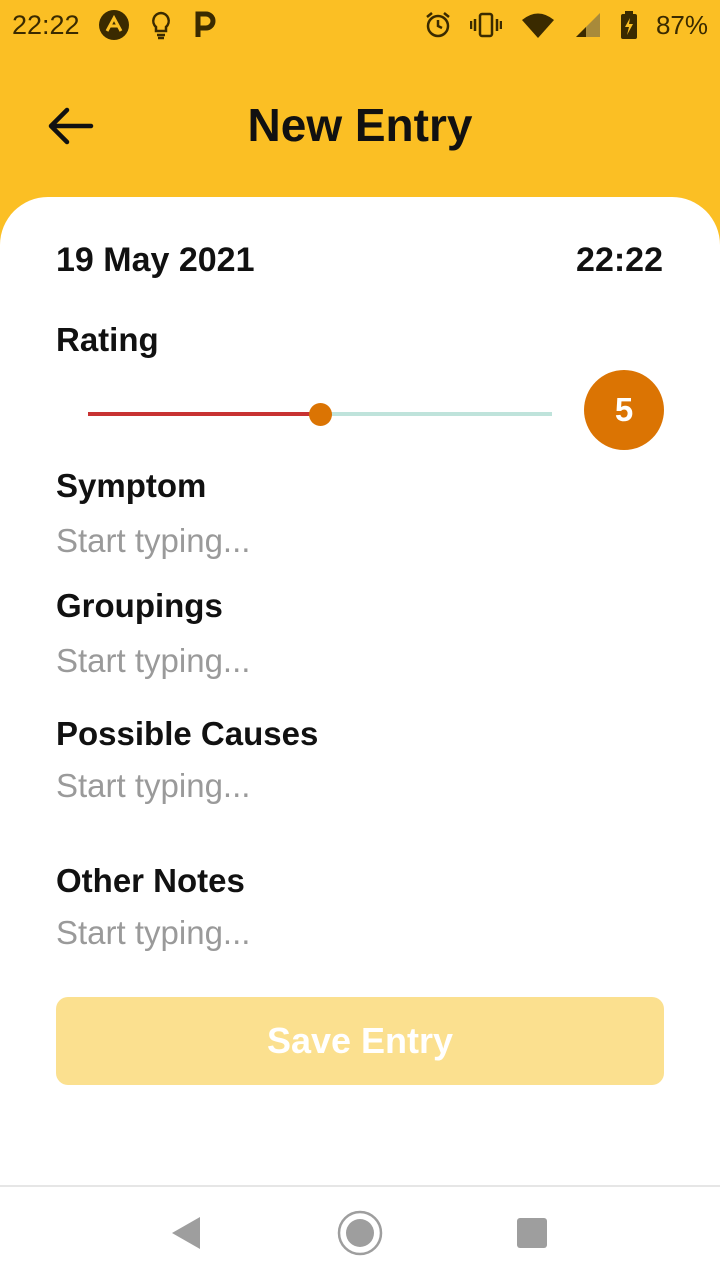 The width and height of the screenshot is (720, 1280). What do you see at coordinates (155, 260) in the screenshot?
I see `entry-date: 19 May 2021` at bounding box center [155, 260].